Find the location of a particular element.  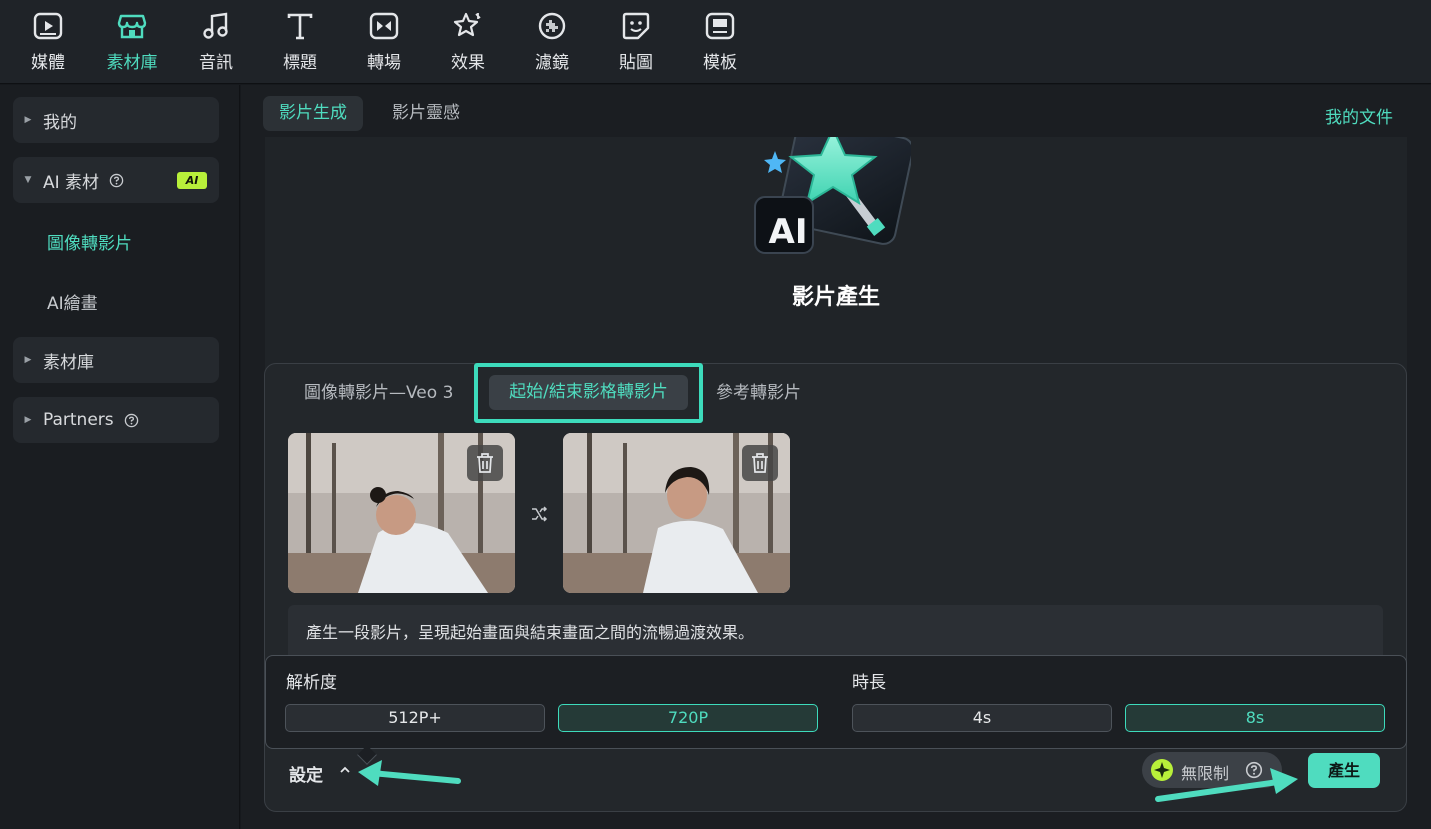

toolbar-stickers: 貼圖 is located at coordinates (636, 43).